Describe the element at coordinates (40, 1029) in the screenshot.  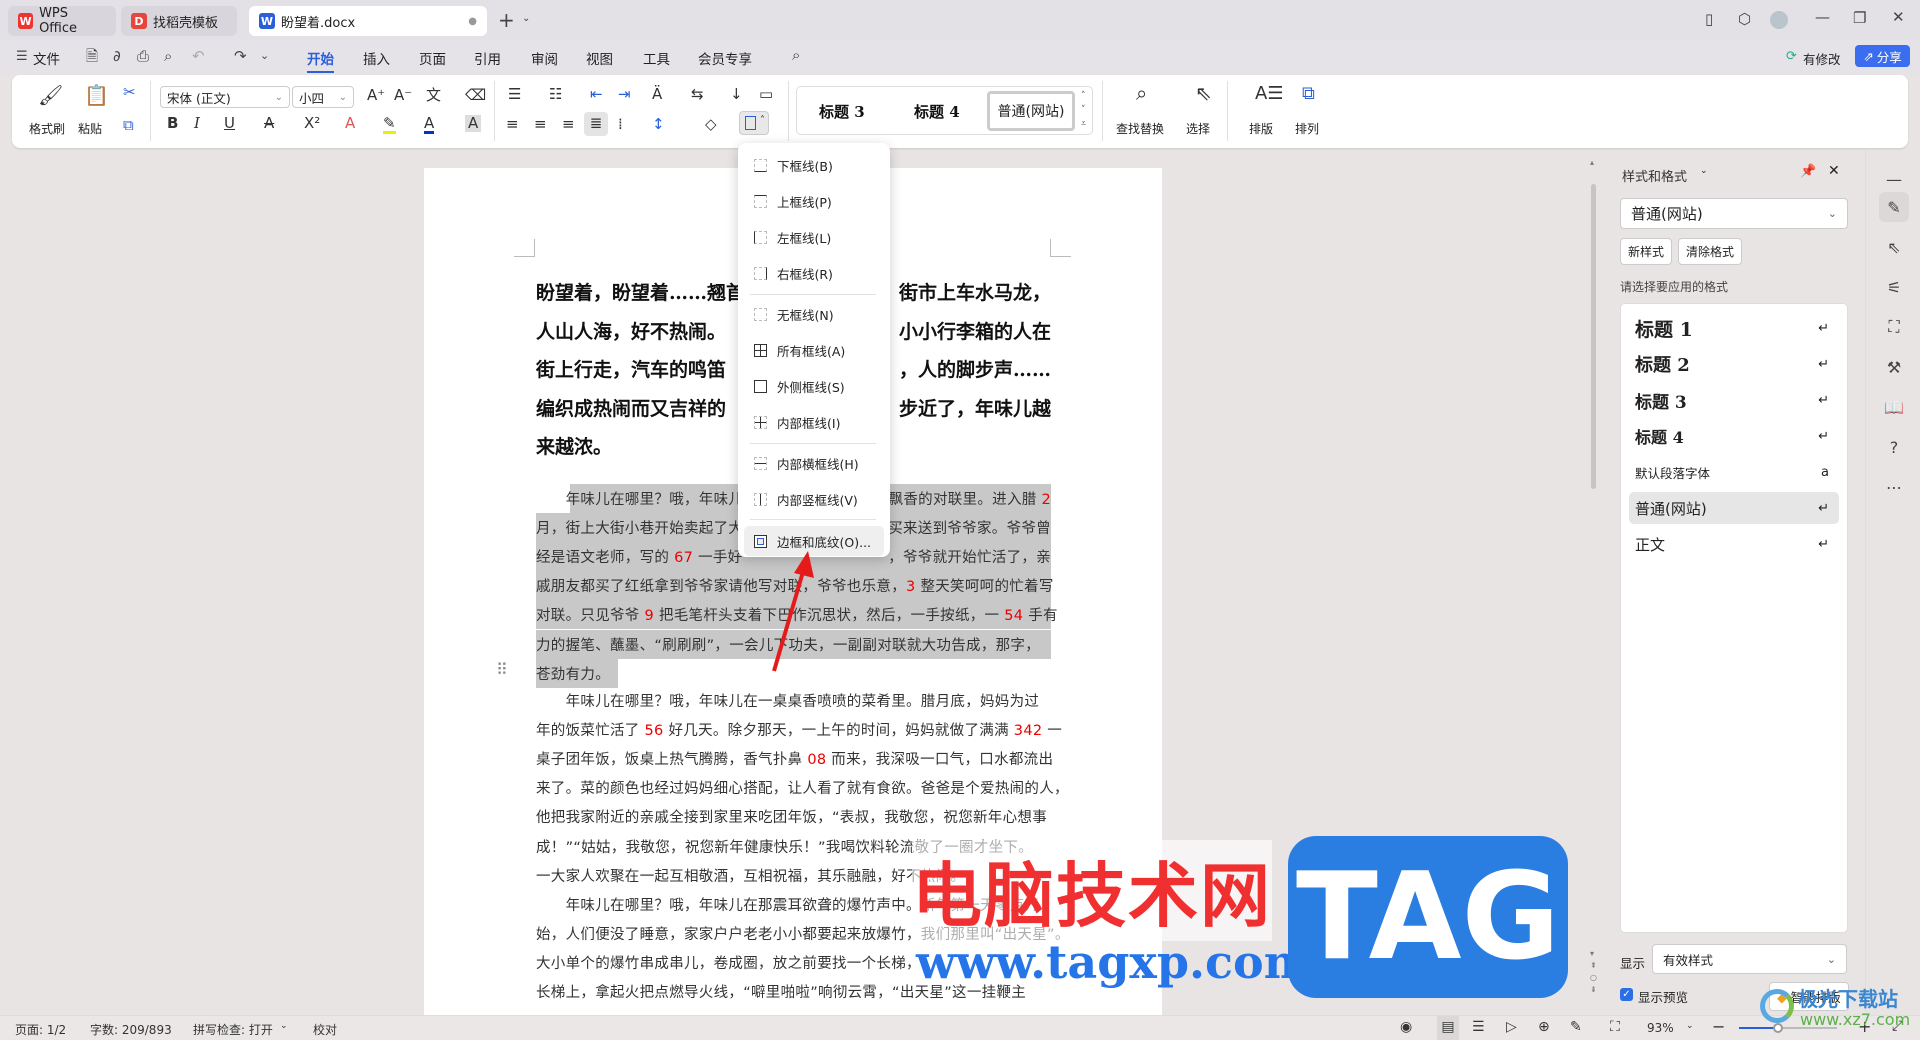
I see `page-indicator: 页面: 1/2` at that location.